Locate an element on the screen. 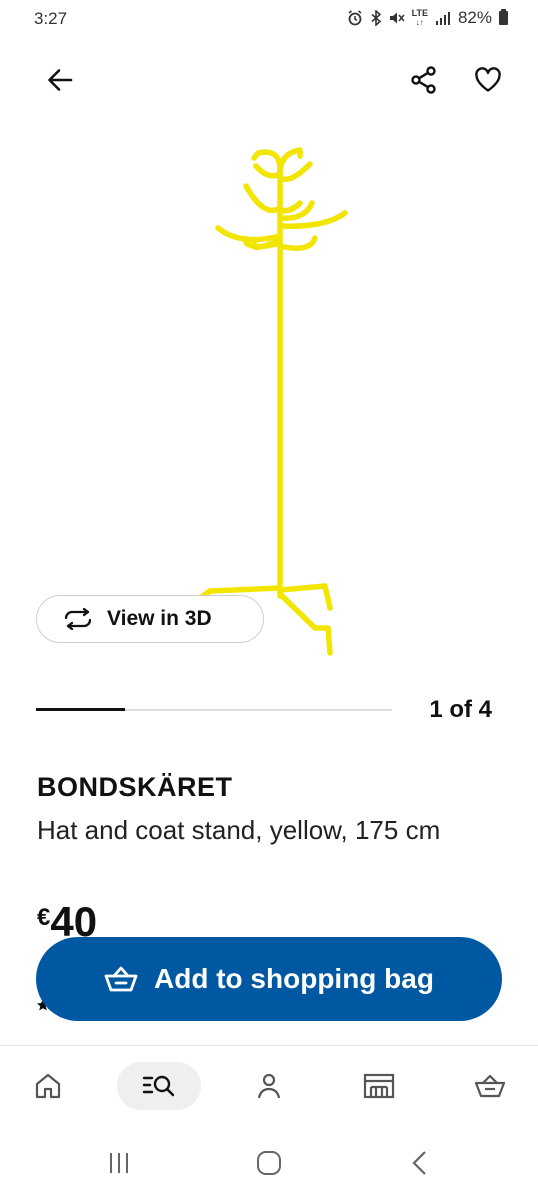 This screenshot has width=538, height=1200. system-back-button is located at coordinates (420, 1163).